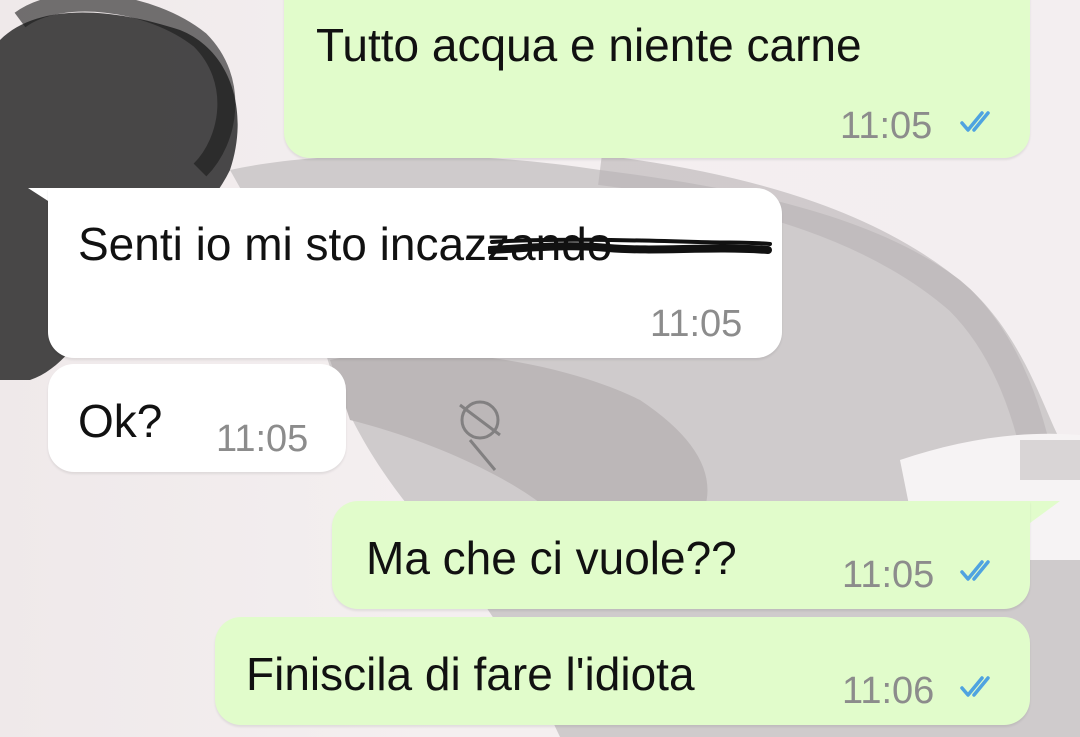  Describe the element at coordinates (120, 421) in the screenshot. I see `message-text: Ok?` at that location.